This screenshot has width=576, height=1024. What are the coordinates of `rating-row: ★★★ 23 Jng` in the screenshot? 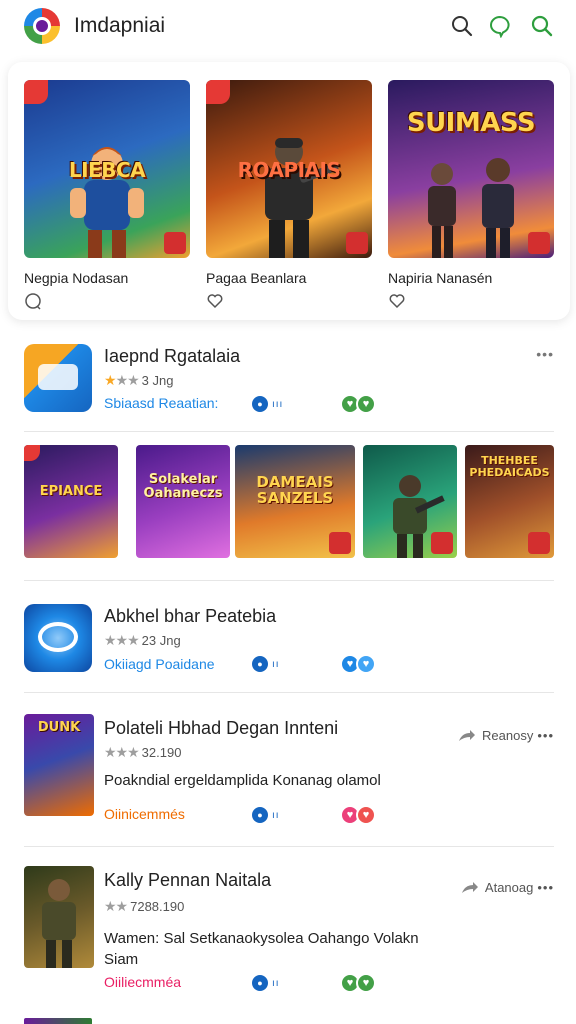 It's located at (142, 640).